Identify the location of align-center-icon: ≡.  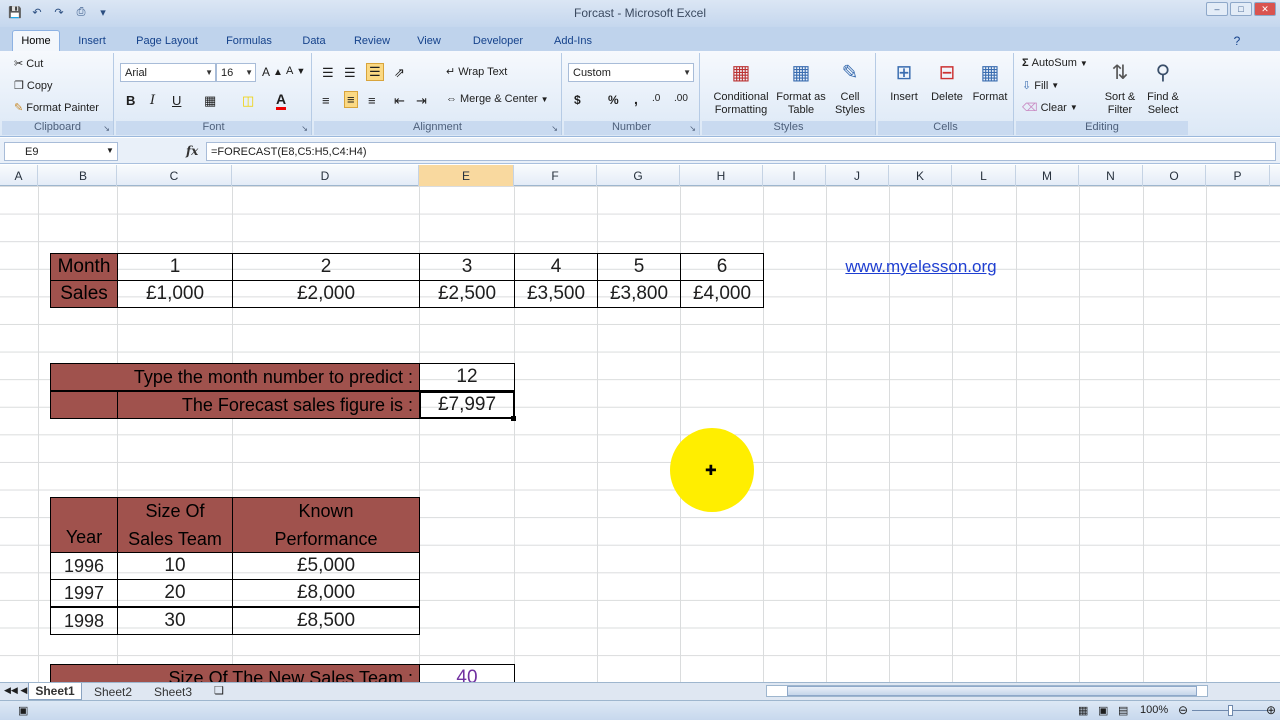
(351, 99).